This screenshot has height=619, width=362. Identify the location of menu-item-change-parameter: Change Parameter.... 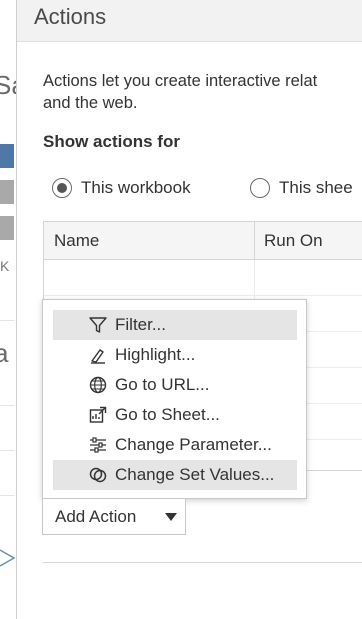
(175, 445).